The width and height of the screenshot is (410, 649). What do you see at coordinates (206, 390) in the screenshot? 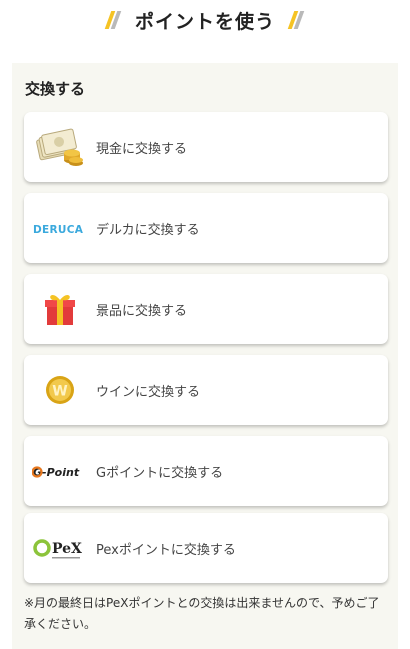
I see `exchange-win-button: W ウインに交換する` at bounding box center [206, 390].